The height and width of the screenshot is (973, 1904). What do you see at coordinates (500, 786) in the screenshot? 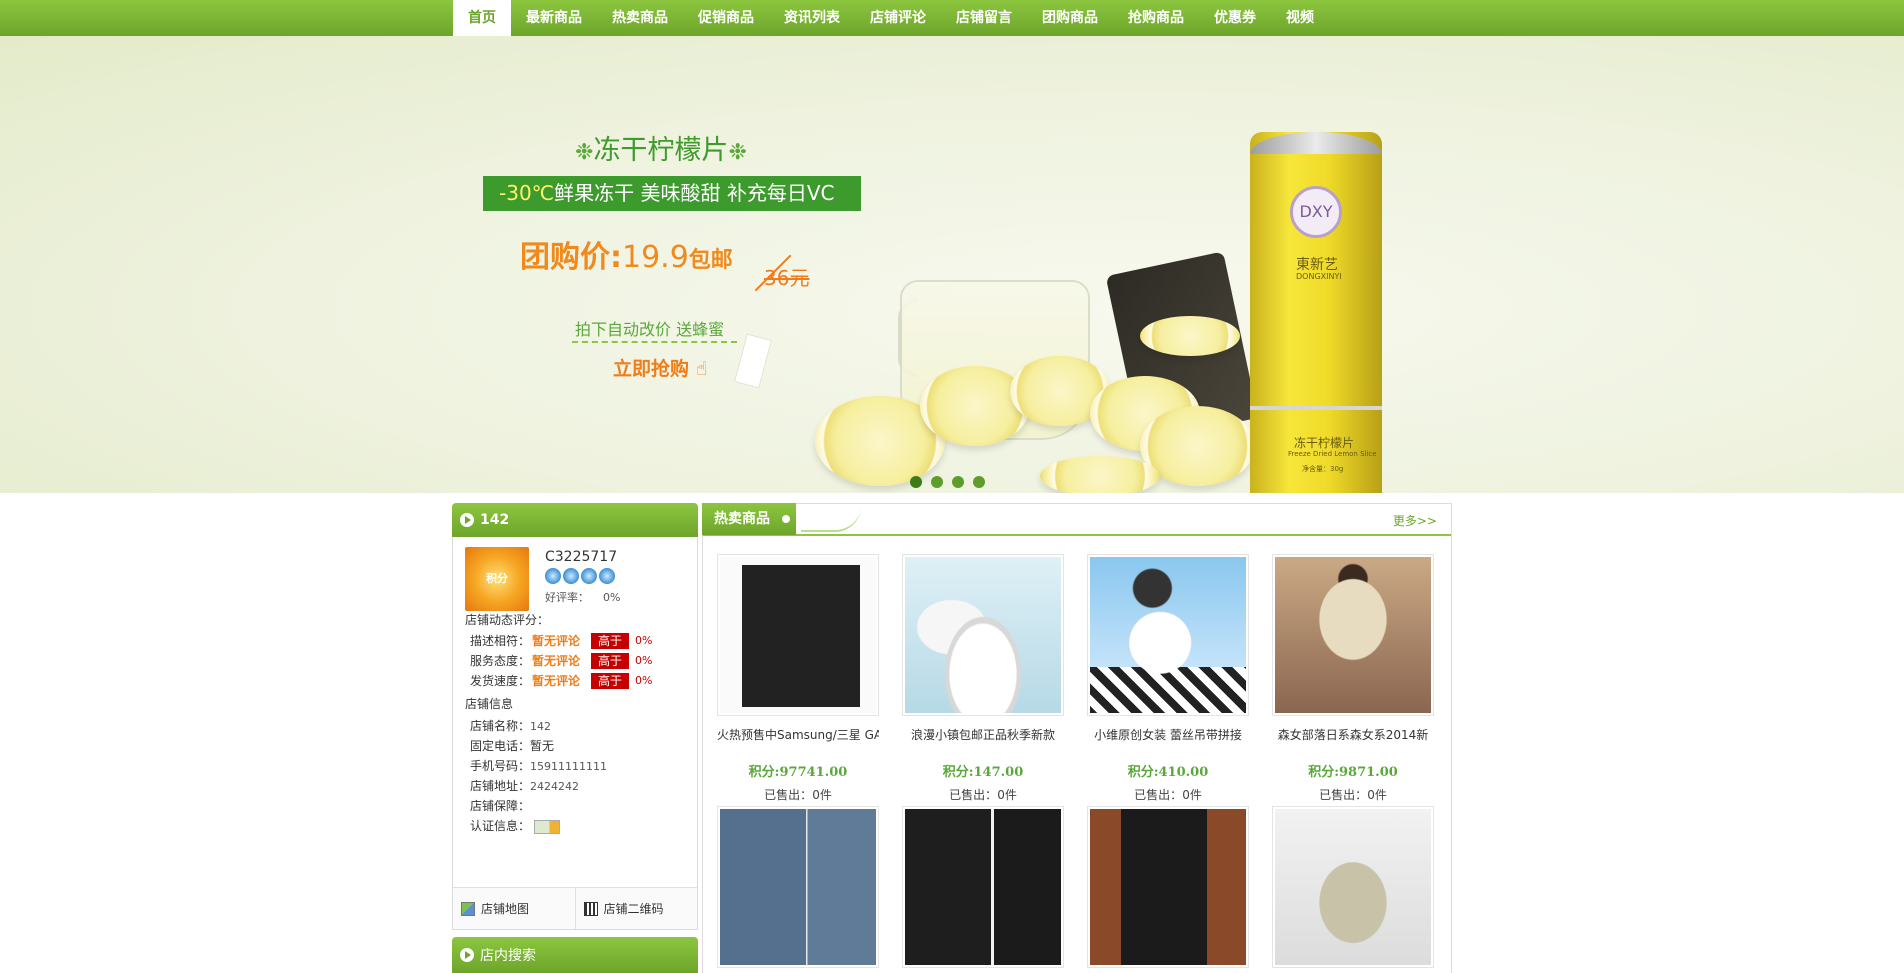
I see `info-label: 店铺地址：` at bounding box center [500, 786].